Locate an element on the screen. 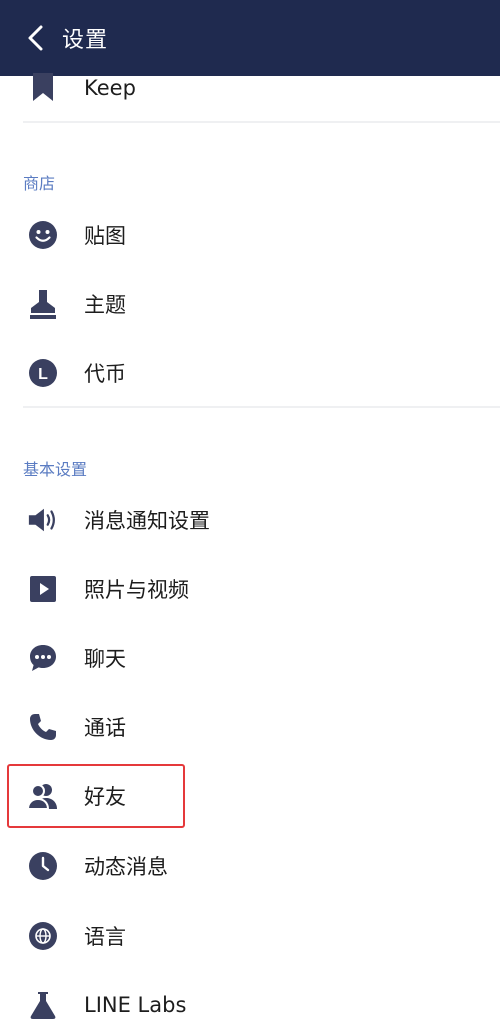 The image size is (500, 1035). settings-item-chats: 聊天 is located at coordinates (250, 658).